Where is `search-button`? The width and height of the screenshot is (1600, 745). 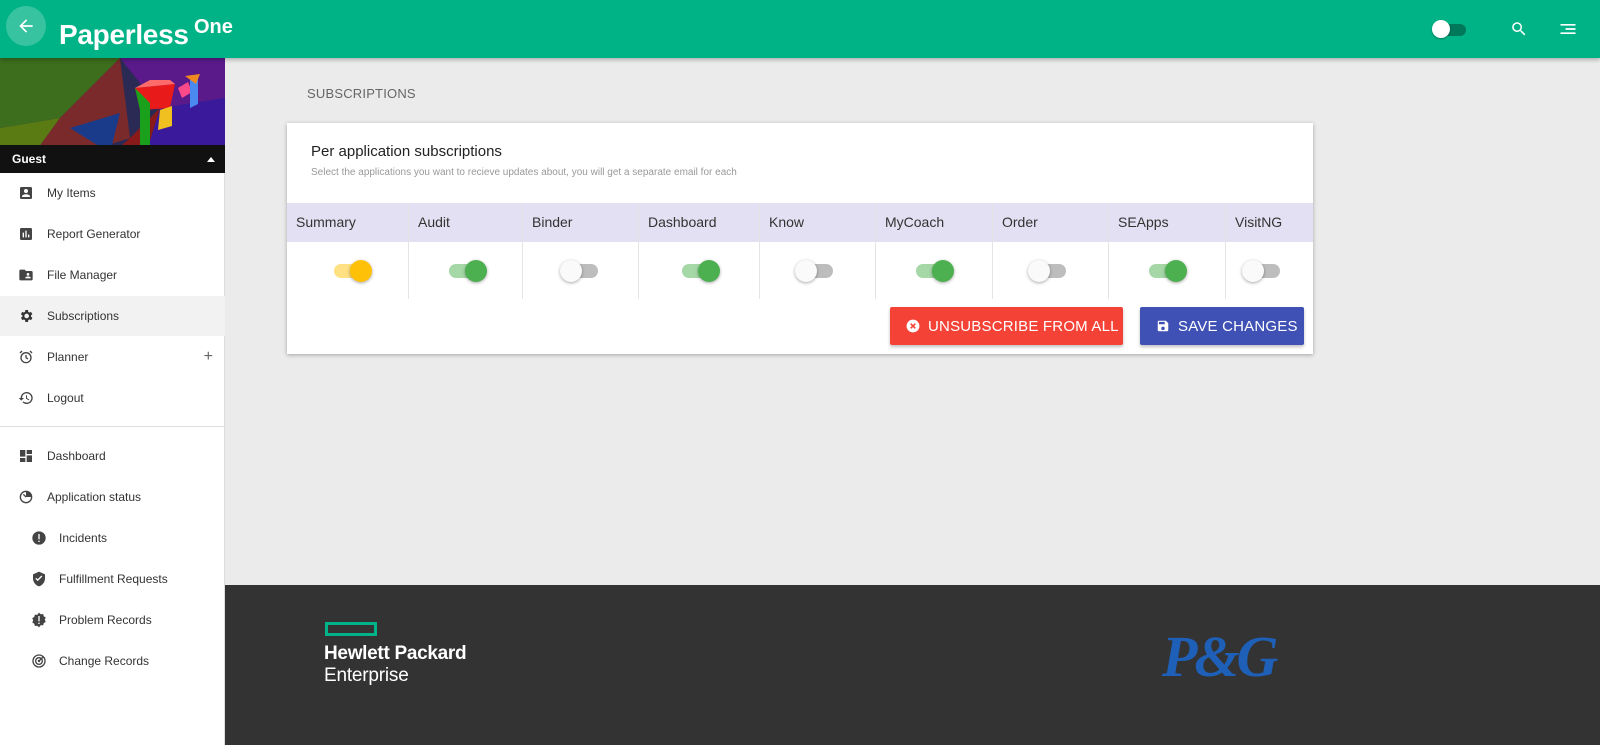 search-button is located at coordinates (1519, 29).